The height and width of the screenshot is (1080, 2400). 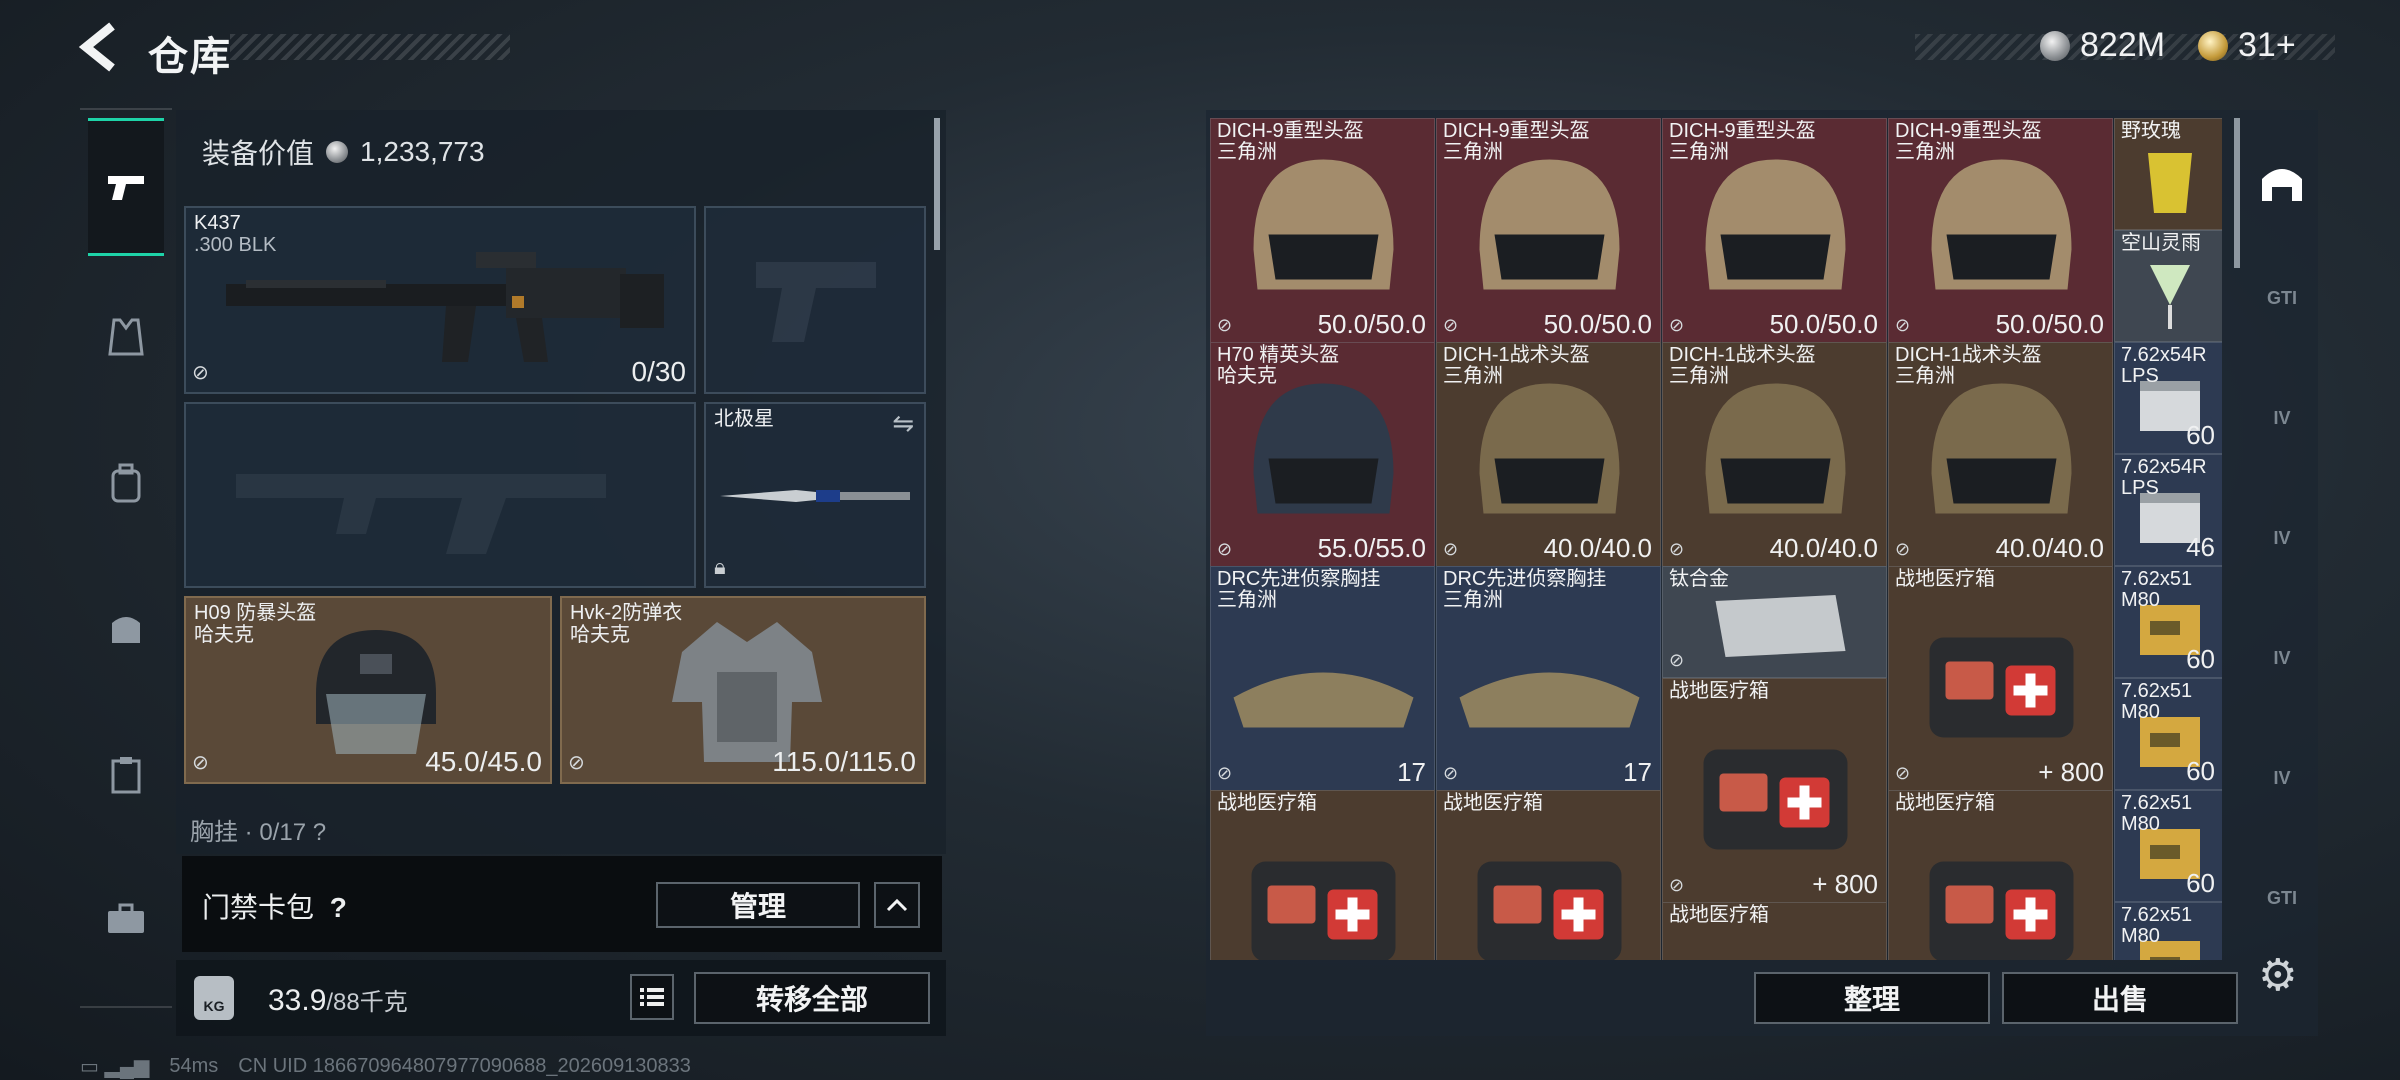 I want to click on side-tab-gti: GTI, so click(x=2282, y=298).